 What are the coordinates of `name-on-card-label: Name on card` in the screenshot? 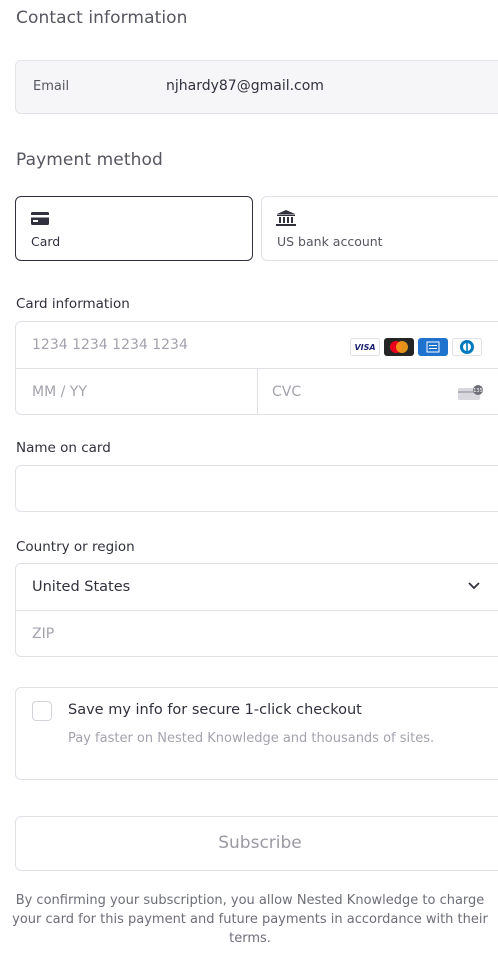 It's located at (63, 448).